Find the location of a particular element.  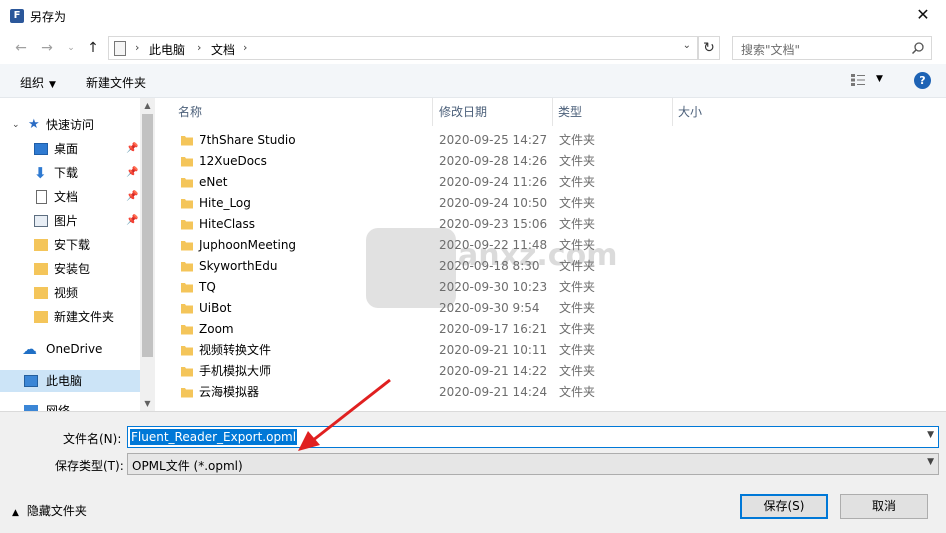

nav-item-label: 图片 is located at coordinates (66, 221).